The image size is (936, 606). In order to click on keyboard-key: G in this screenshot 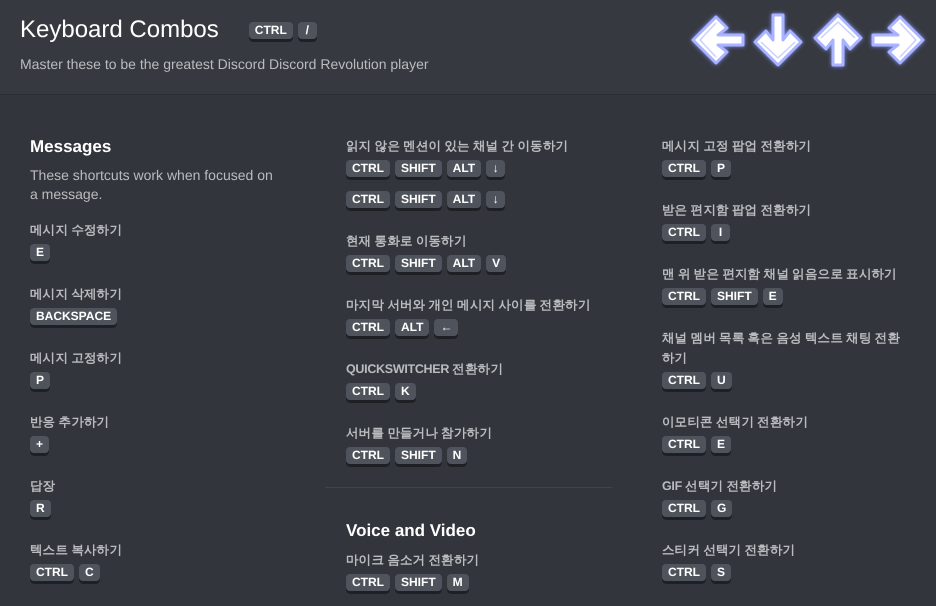, I will do `click(721, 510)`.